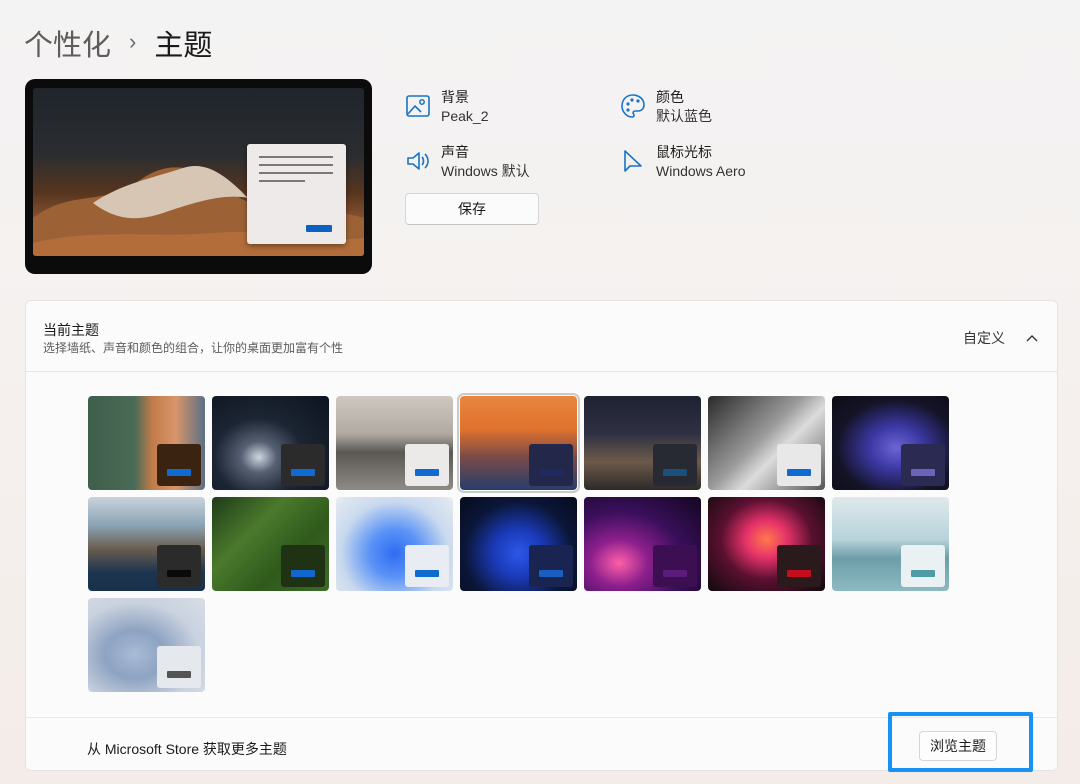  I want to click on current-theme-expander: 自定义, so click(1001, 338).